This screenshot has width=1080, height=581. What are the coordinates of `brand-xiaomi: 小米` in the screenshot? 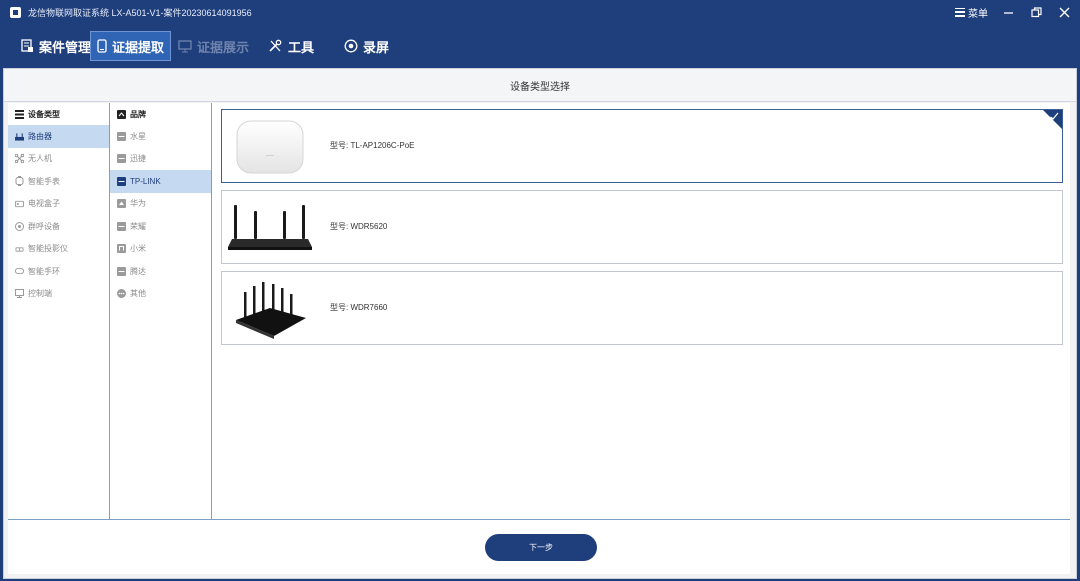 It's located at (160, 249).